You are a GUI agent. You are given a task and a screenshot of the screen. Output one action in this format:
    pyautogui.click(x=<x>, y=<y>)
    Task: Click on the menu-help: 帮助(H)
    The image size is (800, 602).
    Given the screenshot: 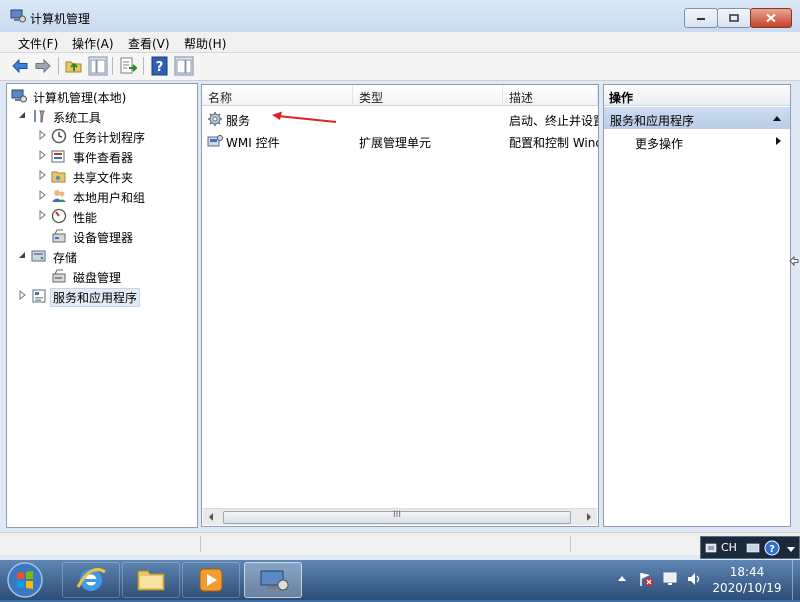 What is the action you would take?
    pyautogui.click(x=205, y=43)
    